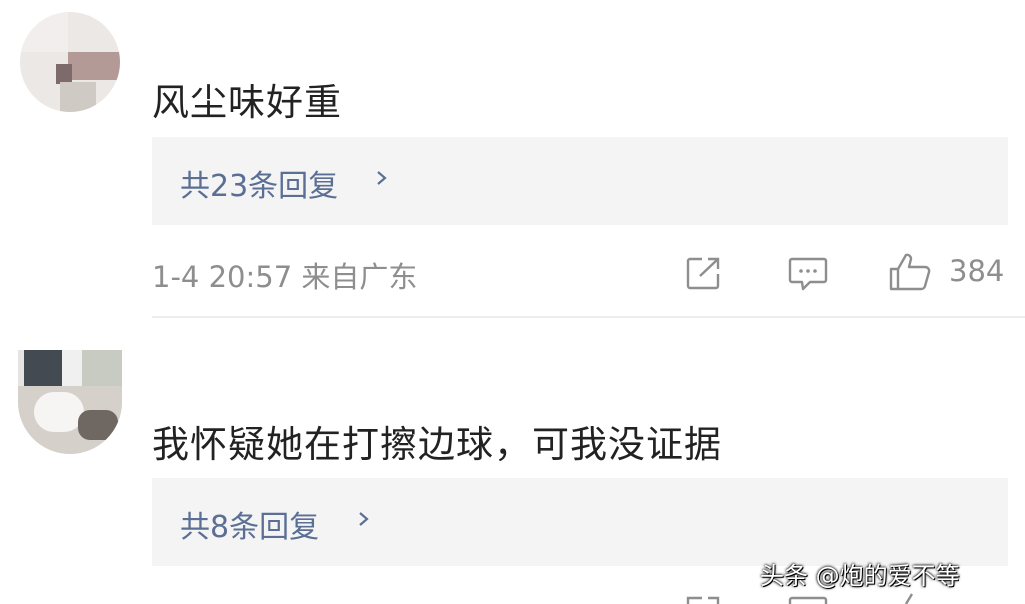 This screenshot has width=1025, height=604. What do you see at coordinates (250, 527) in the screenshot?
I see `replies-count-label: 共8条回复` at bounding box center [250, 527].